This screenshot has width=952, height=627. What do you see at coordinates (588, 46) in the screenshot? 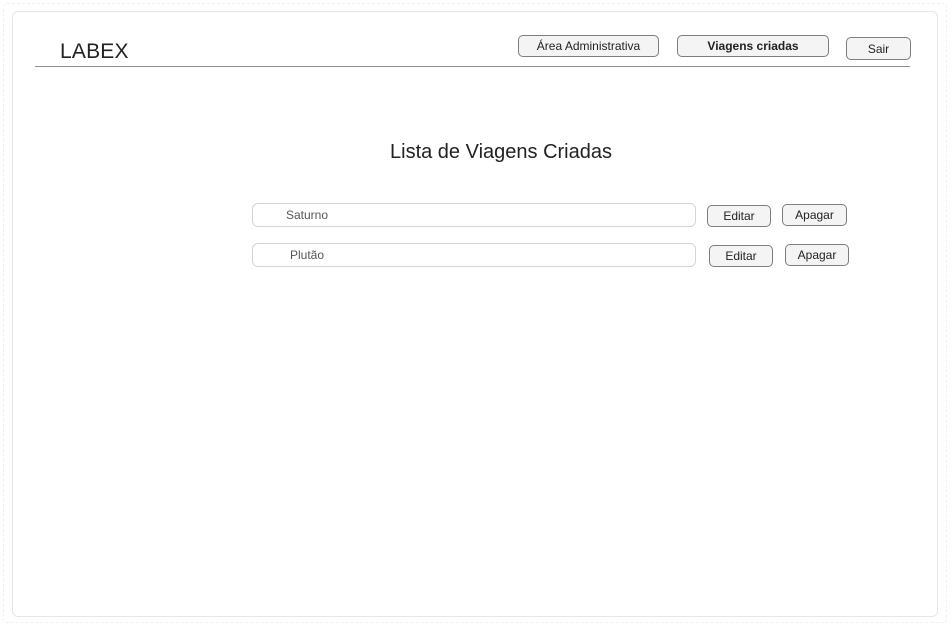
I see `nav-admin-area-button: Área Administrativa` at bounding box center [588, 46].